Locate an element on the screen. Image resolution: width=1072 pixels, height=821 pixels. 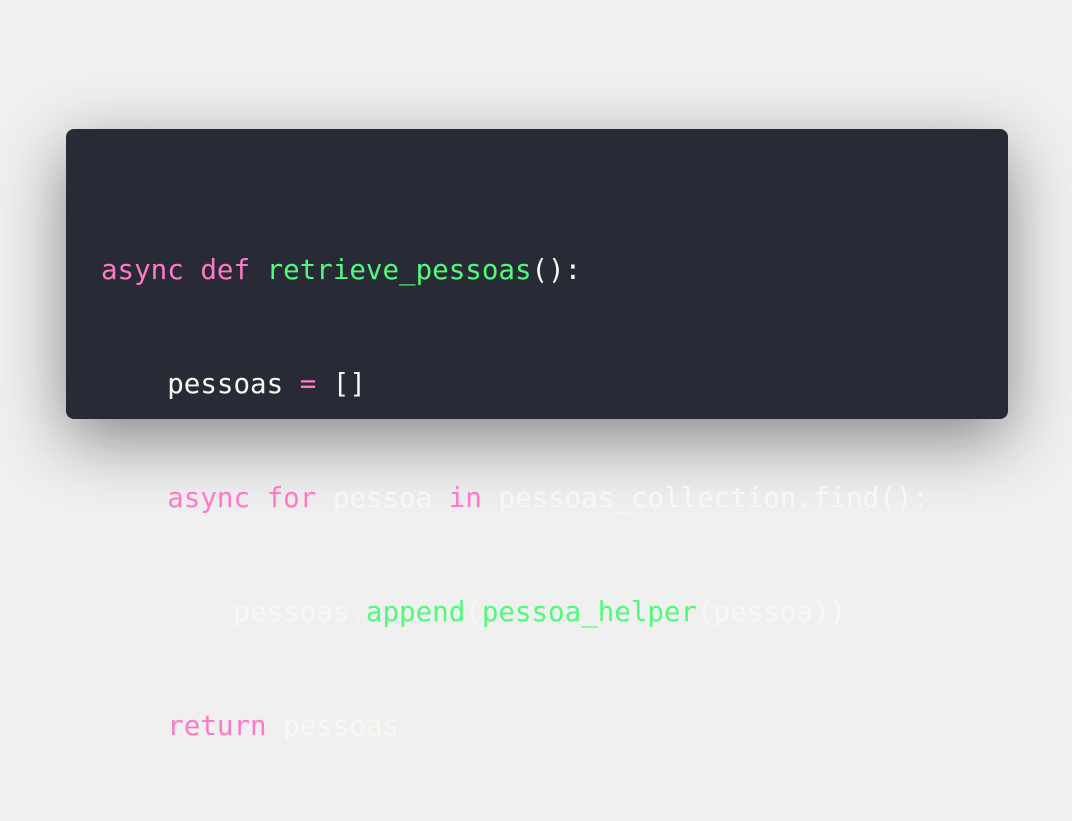
keyword-in: in is located at coordinates (465, 498).